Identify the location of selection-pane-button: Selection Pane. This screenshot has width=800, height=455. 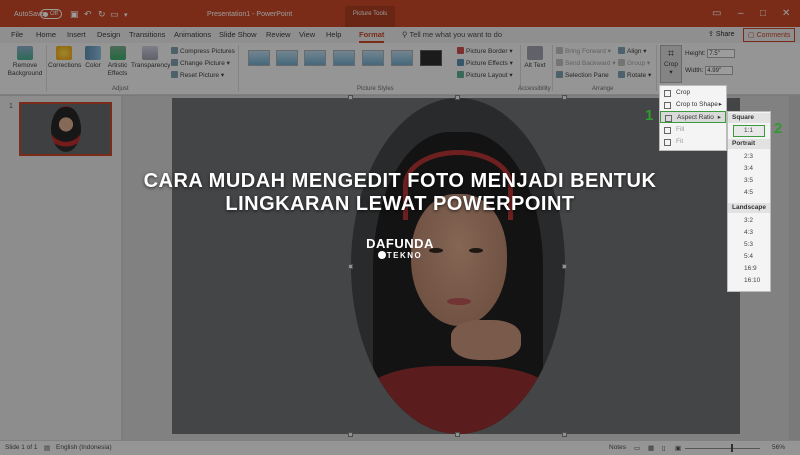
(582, 75).